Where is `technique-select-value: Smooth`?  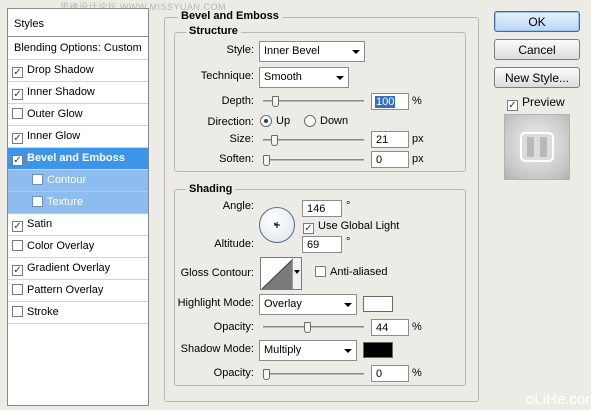
technique-select-value: Smooth is located at coordinates (283, 77).